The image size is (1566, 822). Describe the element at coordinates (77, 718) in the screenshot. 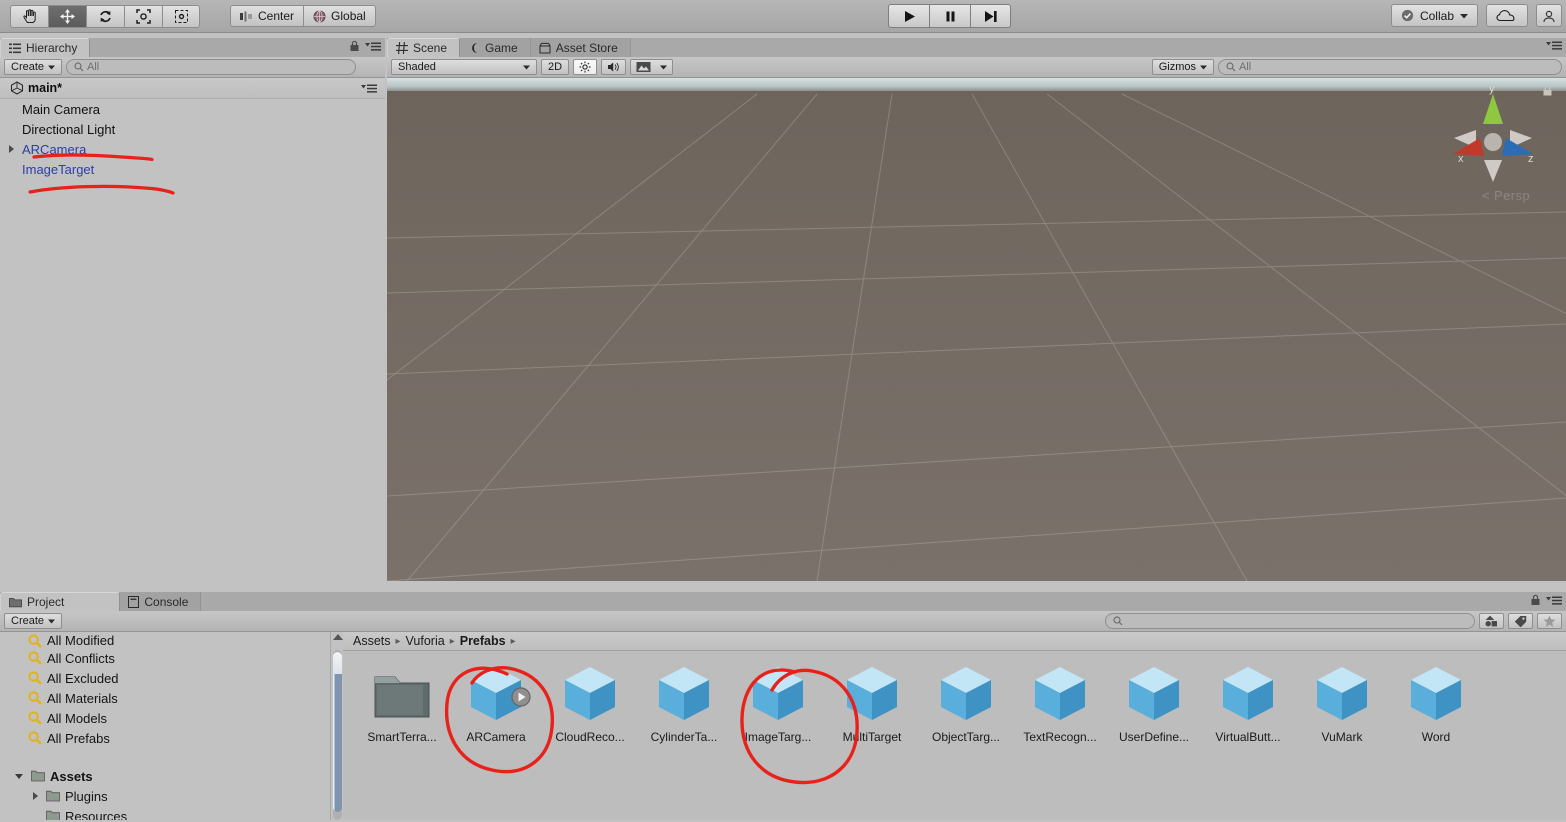

I see `tree-row-label: All Models` at that location.